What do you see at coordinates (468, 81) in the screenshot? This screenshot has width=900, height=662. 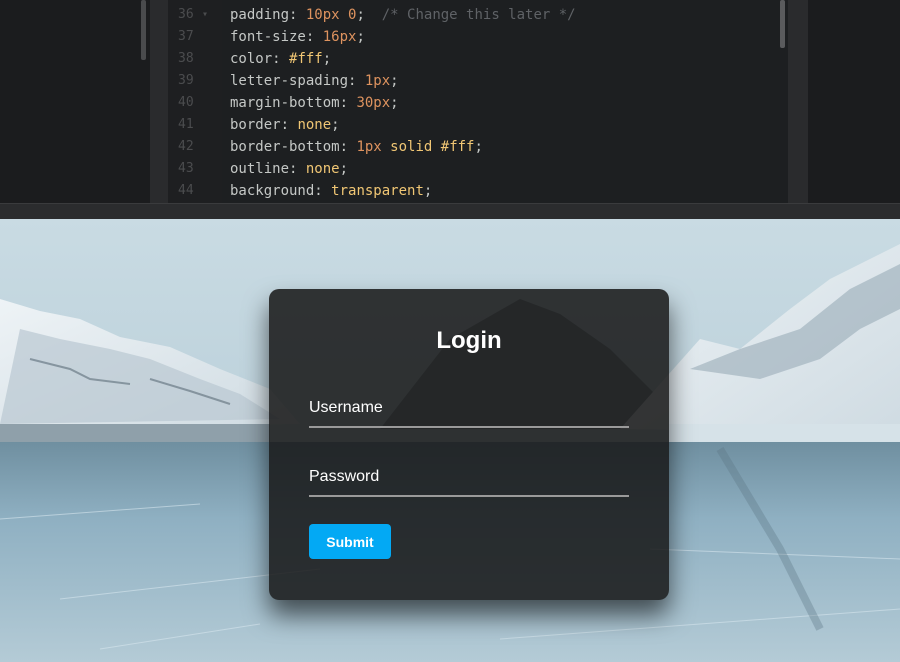 I see `code-line: 39 letter-spading: 1px;` at bounding box center [468, 81].